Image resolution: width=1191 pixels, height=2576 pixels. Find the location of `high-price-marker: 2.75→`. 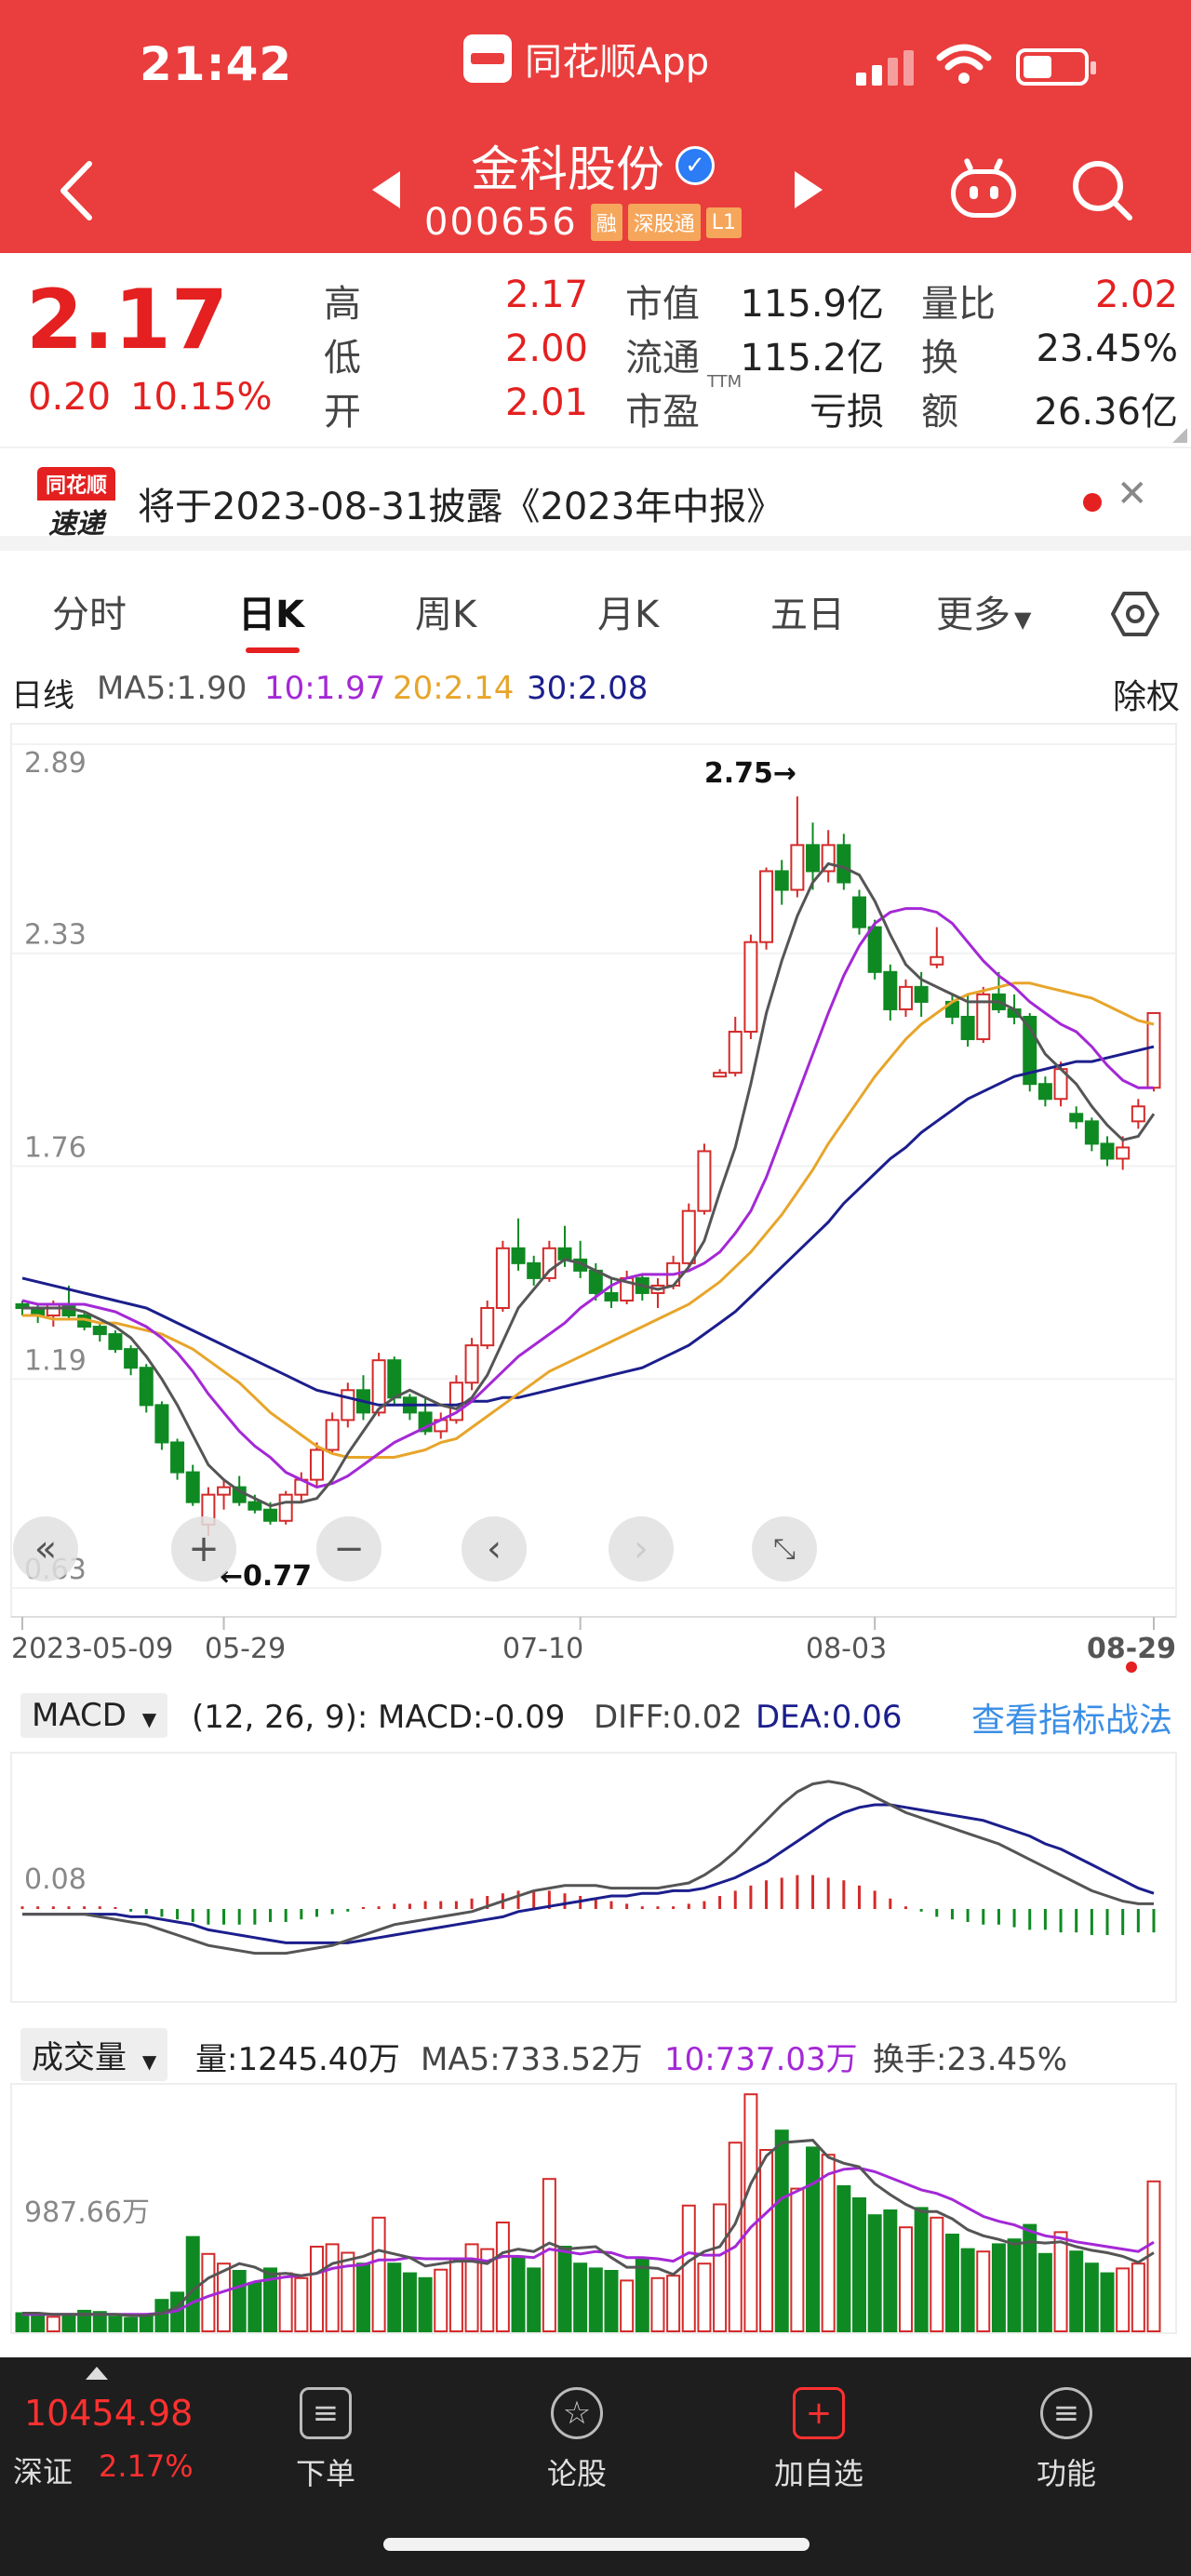

high-price-marker: 2.75→ is located at coordinates (750, 773).